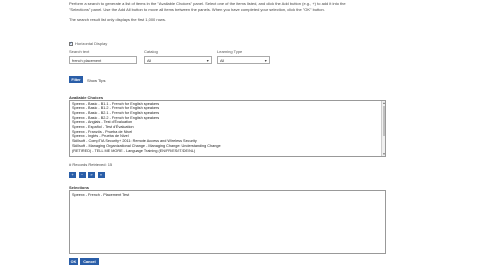 Image resolution: width=480 pixels, height=270 pixels. Describe the element at coordinates (82, 175) in the screenshot. I see `remove-button: −` at that location.